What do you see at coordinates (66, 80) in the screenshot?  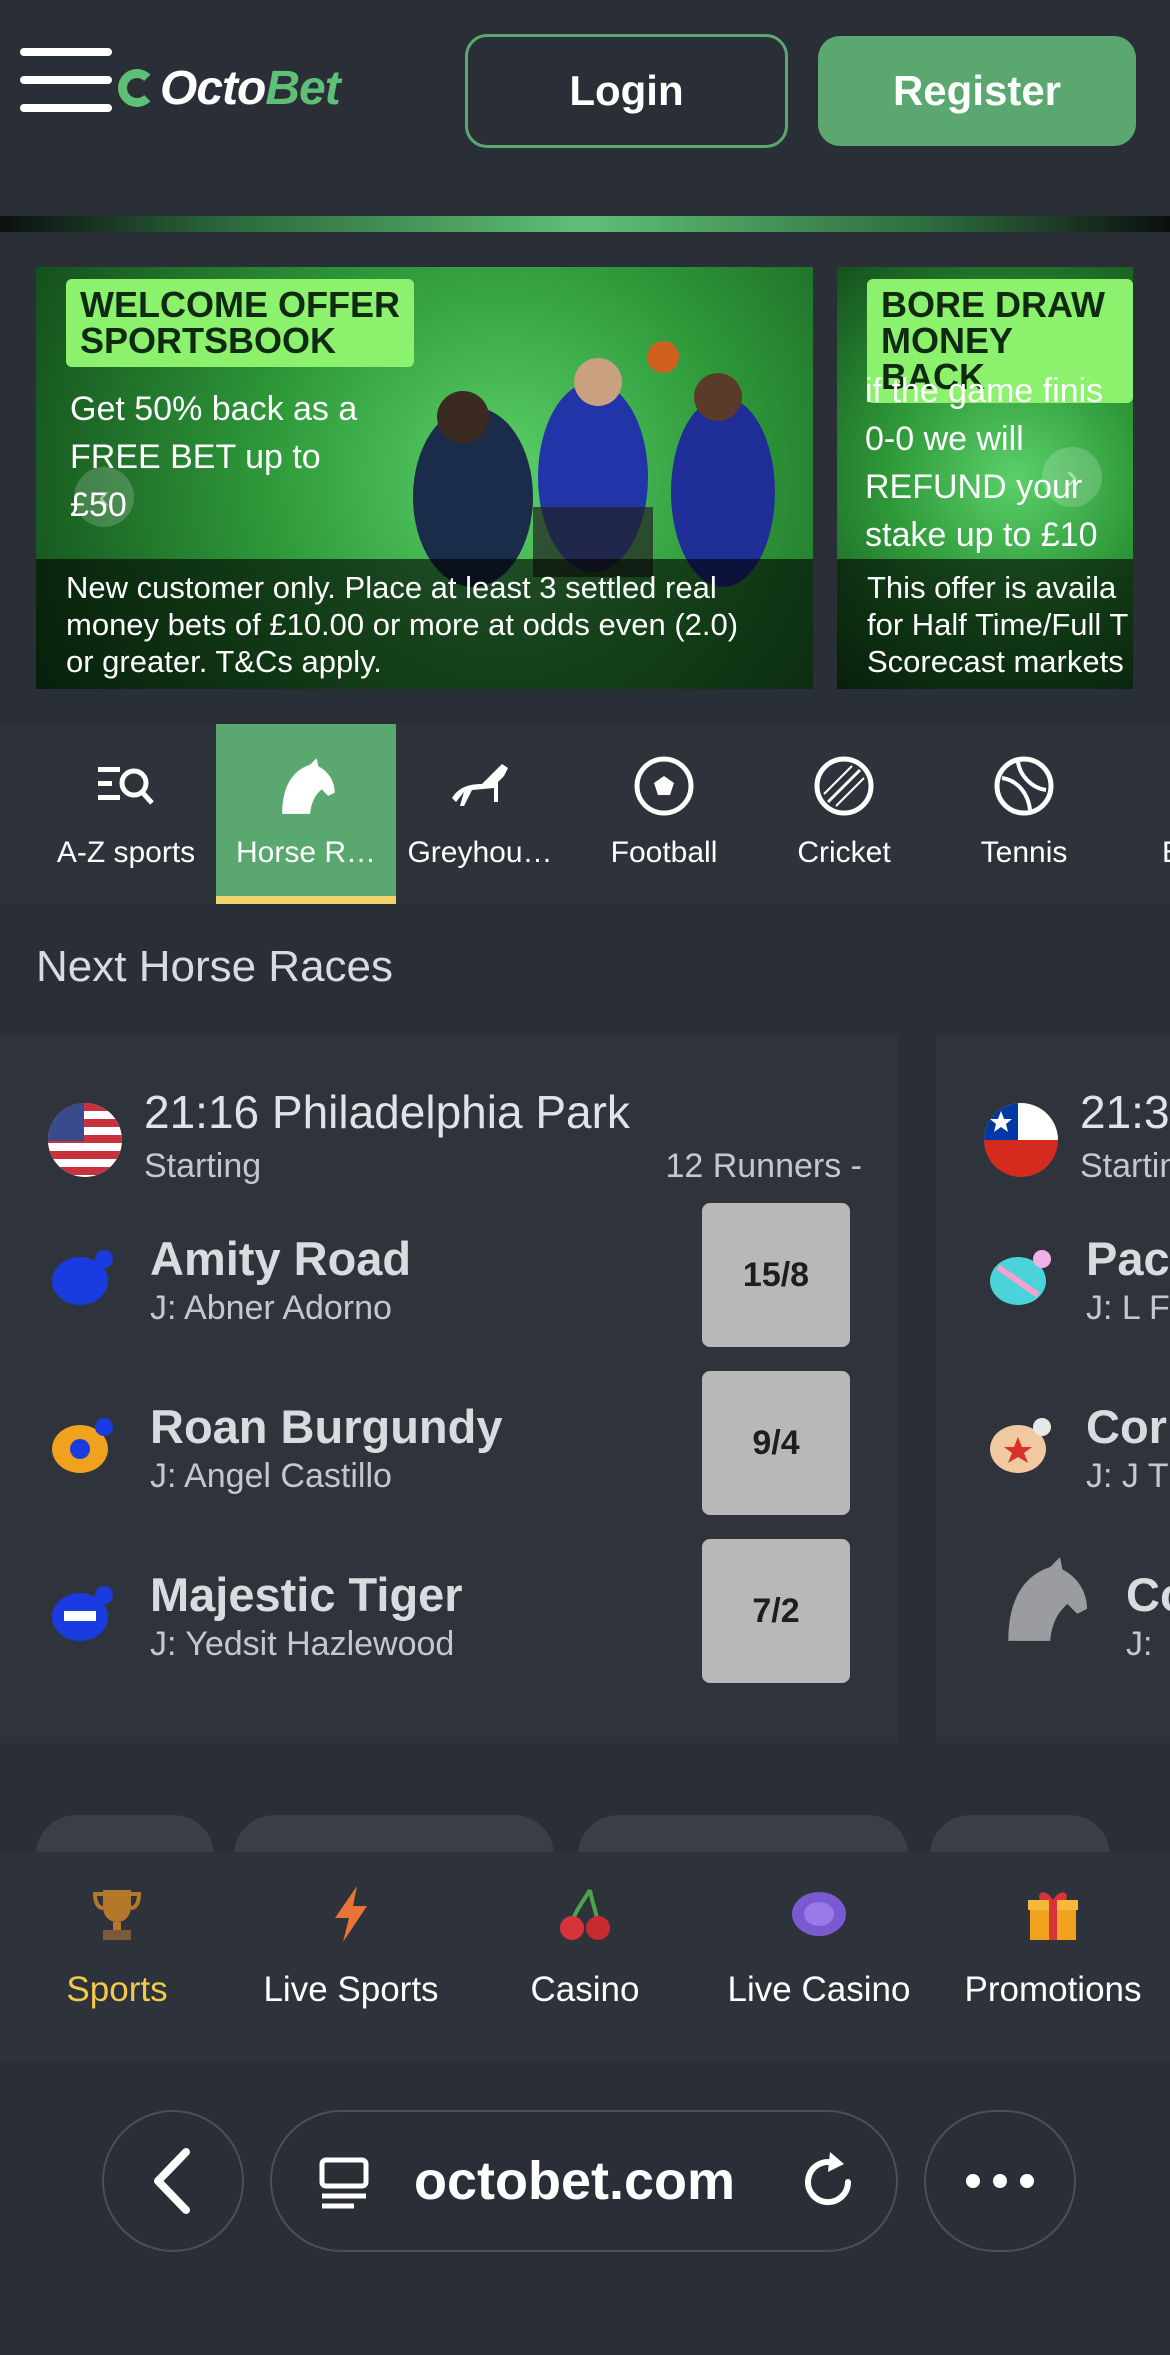 I see `menu-icon` at bounding box center [66, 80].